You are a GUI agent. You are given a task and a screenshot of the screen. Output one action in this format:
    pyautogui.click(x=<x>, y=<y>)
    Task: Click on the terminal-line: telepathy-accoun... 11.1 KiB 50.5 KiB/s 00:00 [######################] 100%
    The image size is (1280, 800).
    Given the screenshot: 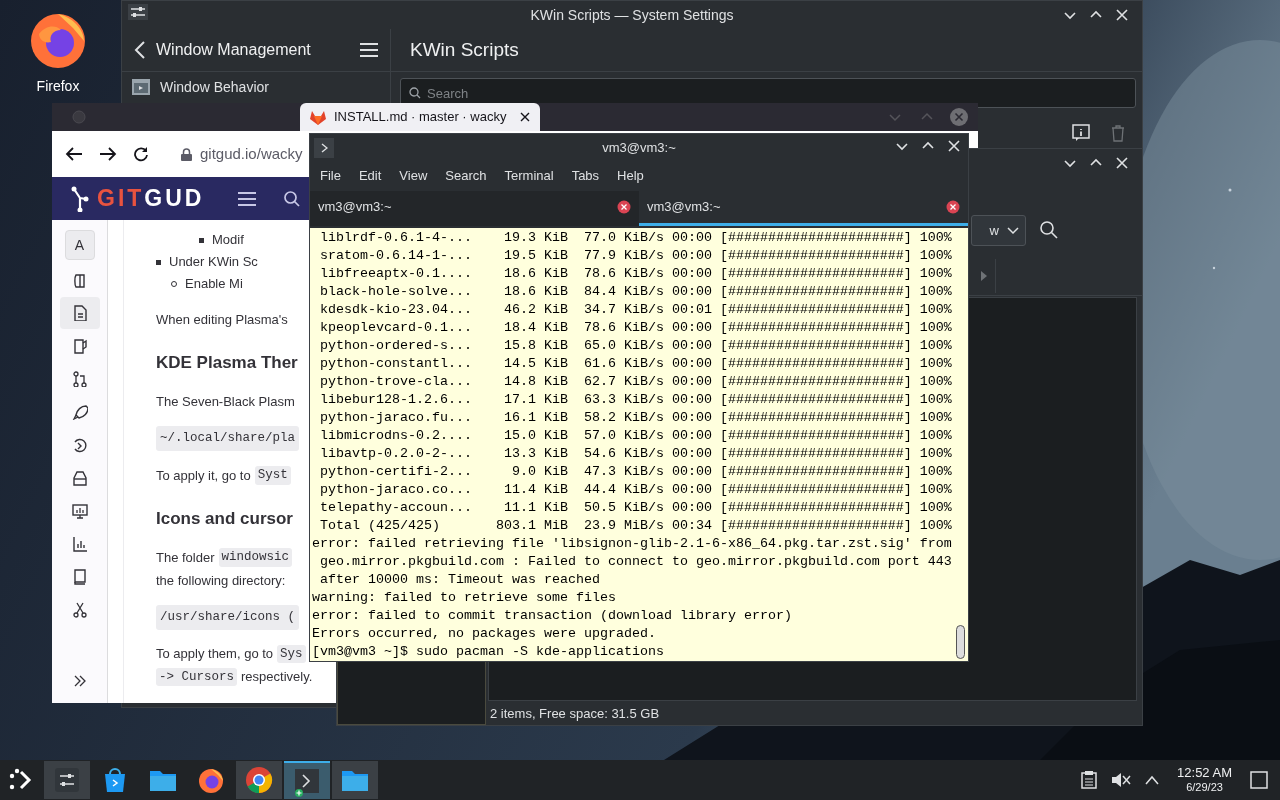 What is the action you would take?
    pyautogui.click(x=636, y=508)
    